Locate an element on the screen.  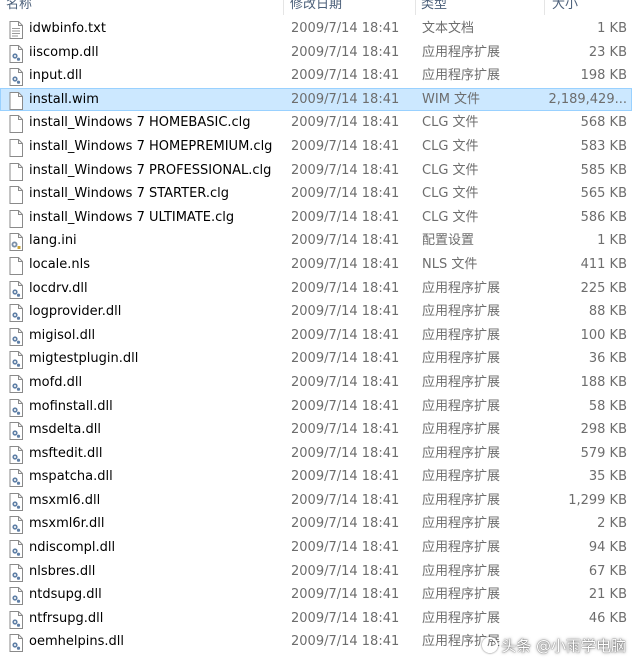
ini-file-icon is located at coordinates (16, 242).